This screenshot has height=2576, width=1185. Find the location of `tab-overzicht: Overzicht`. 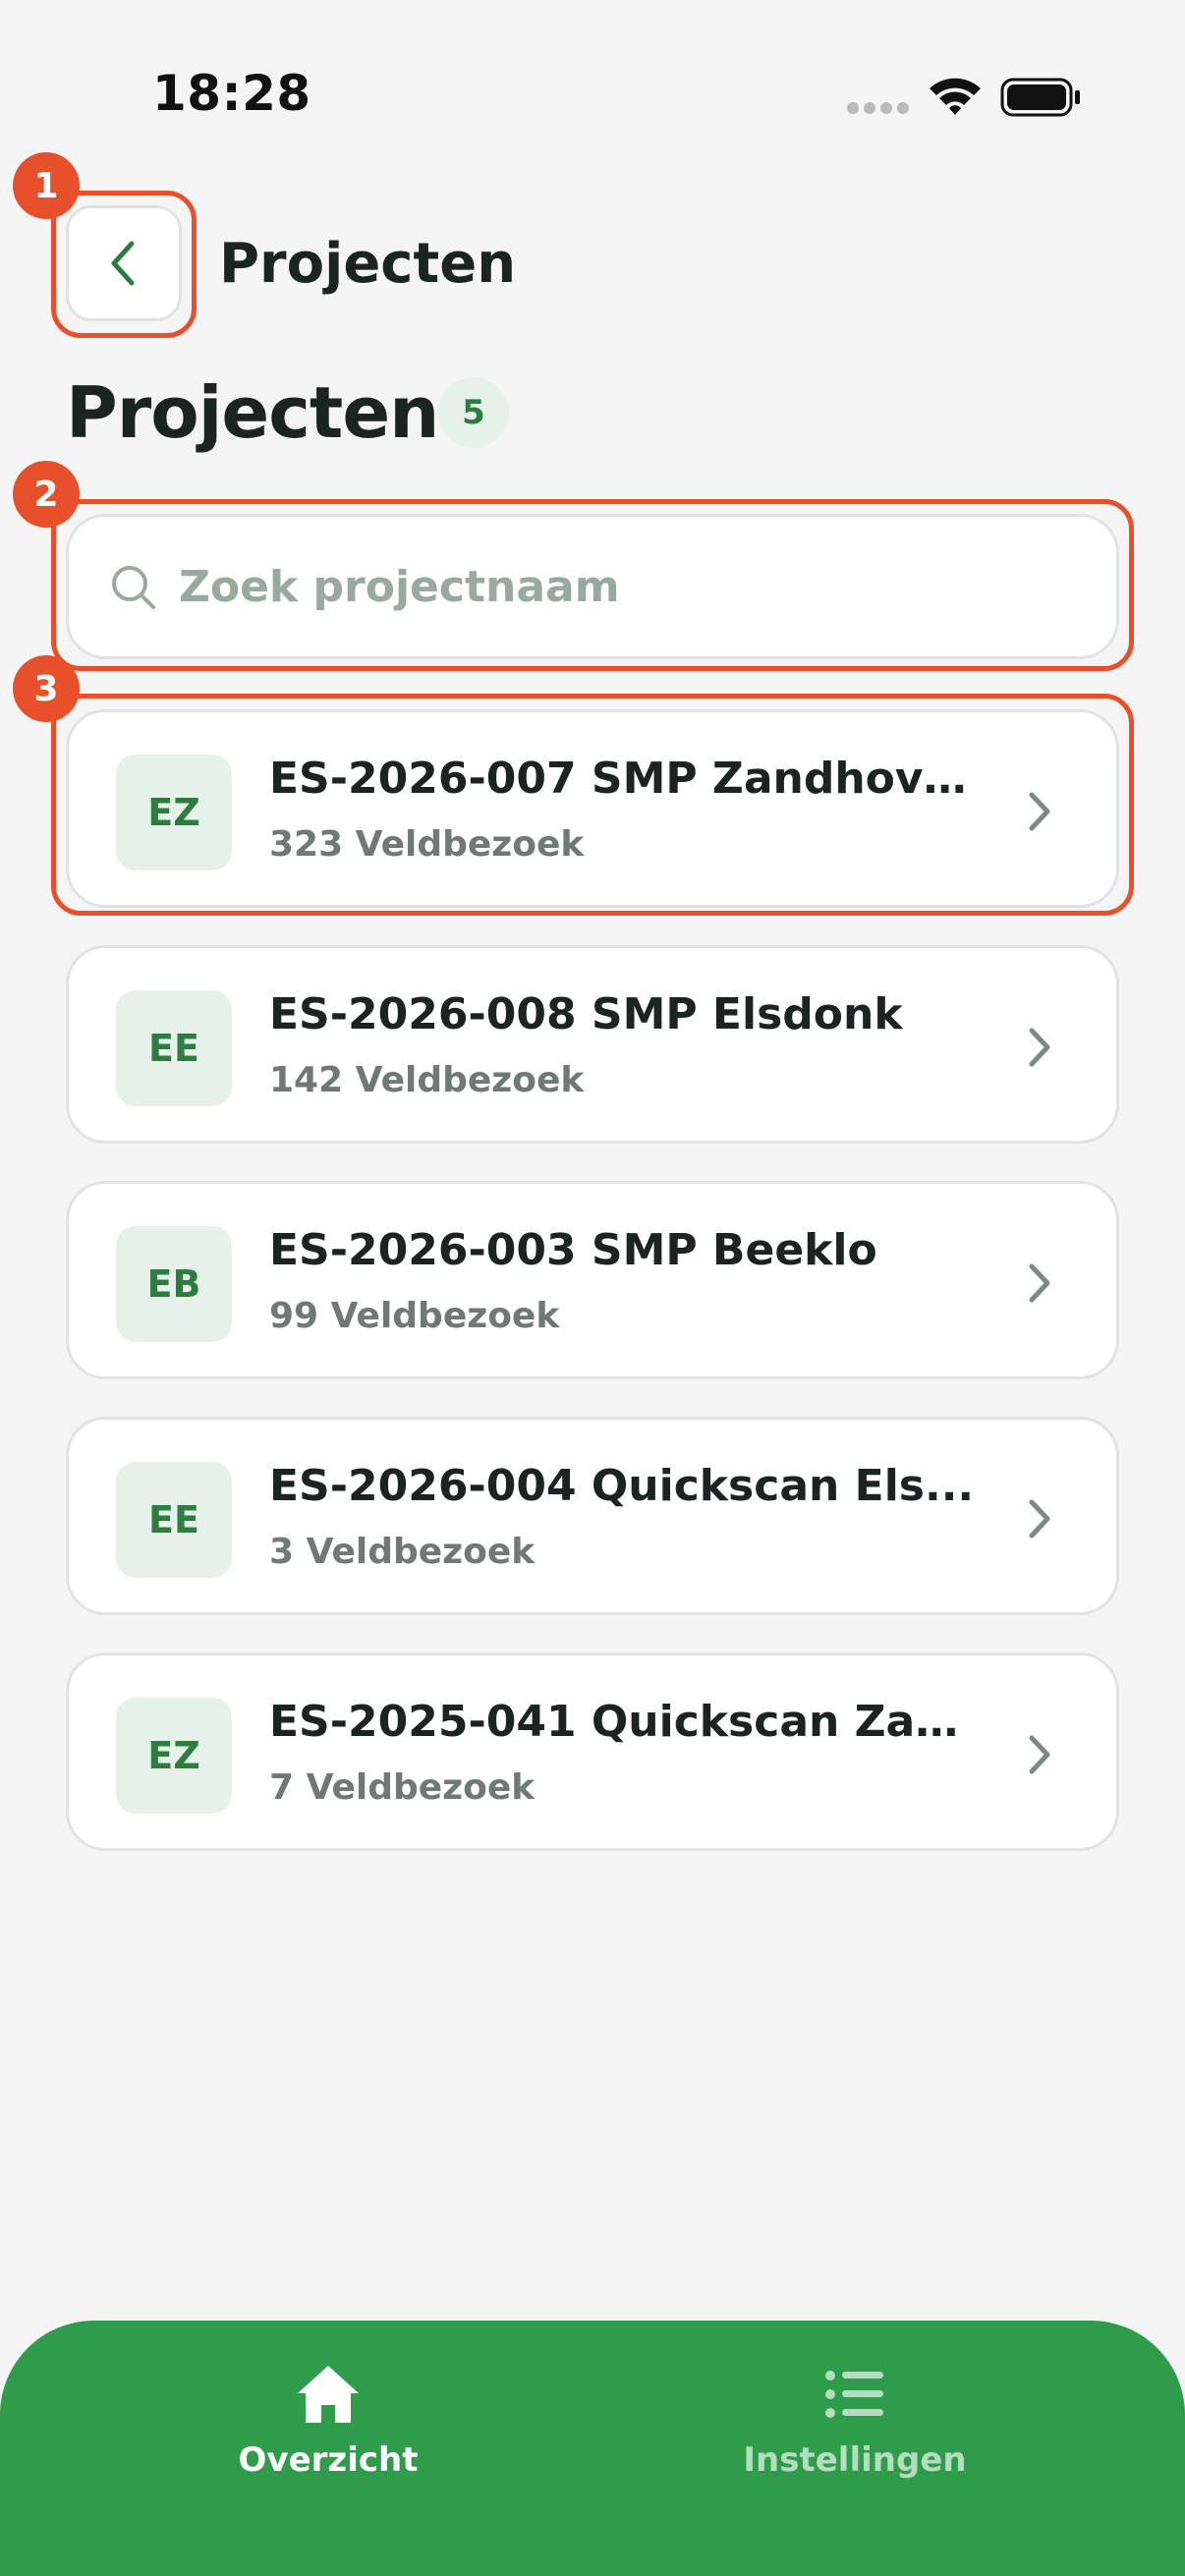

tab-overzicht: Overzicht is located at coordinates (328, 2419).